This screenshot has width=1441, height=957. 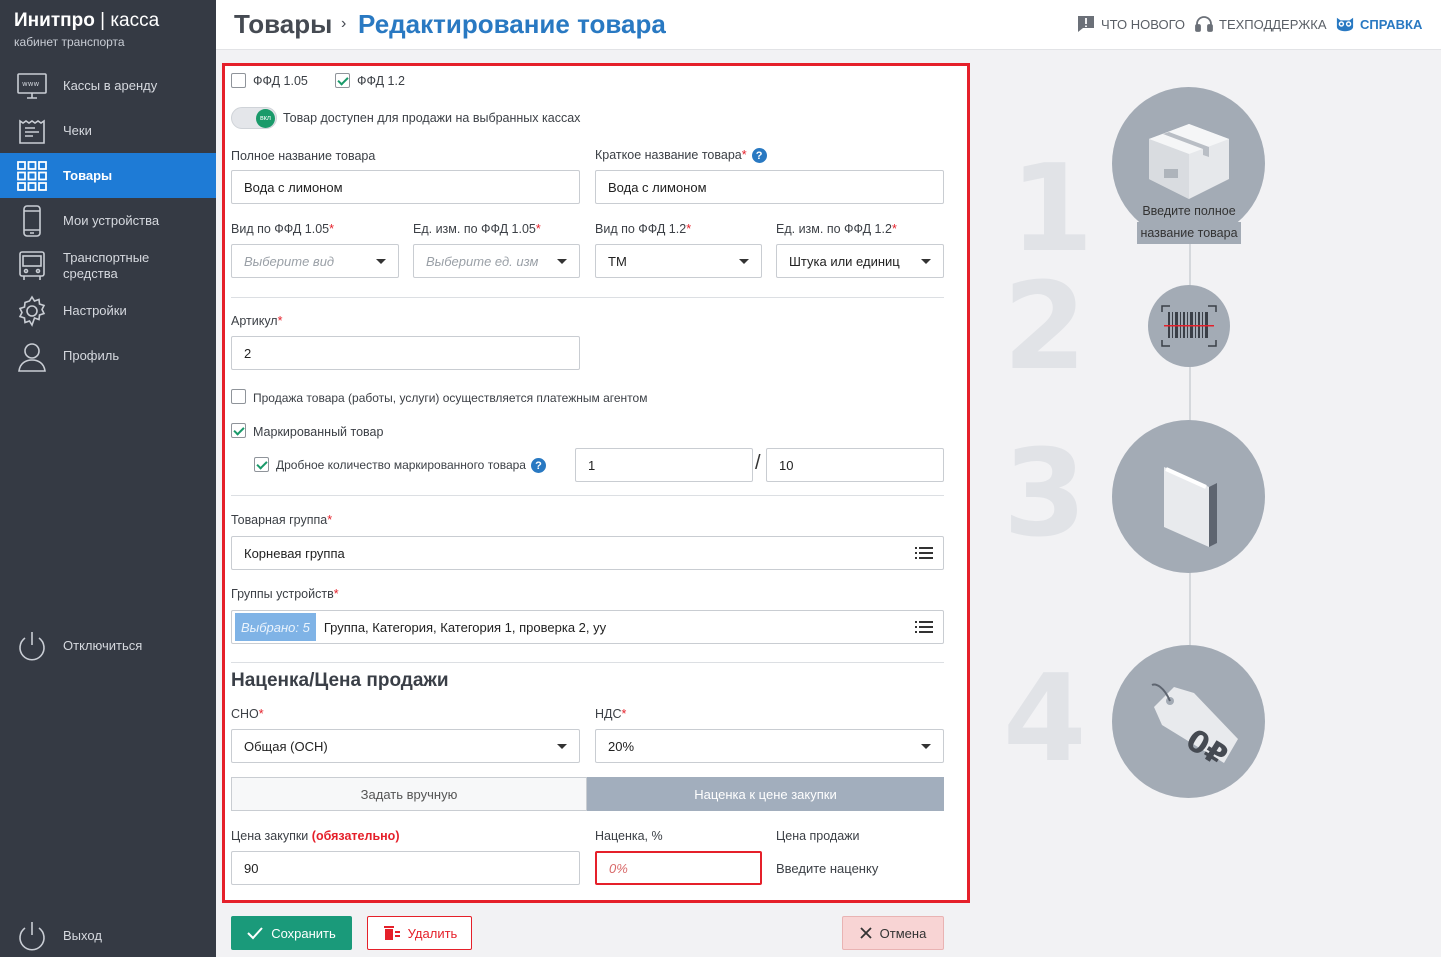 I want to click on chevron-down-icon, so click(x=381, y=261).